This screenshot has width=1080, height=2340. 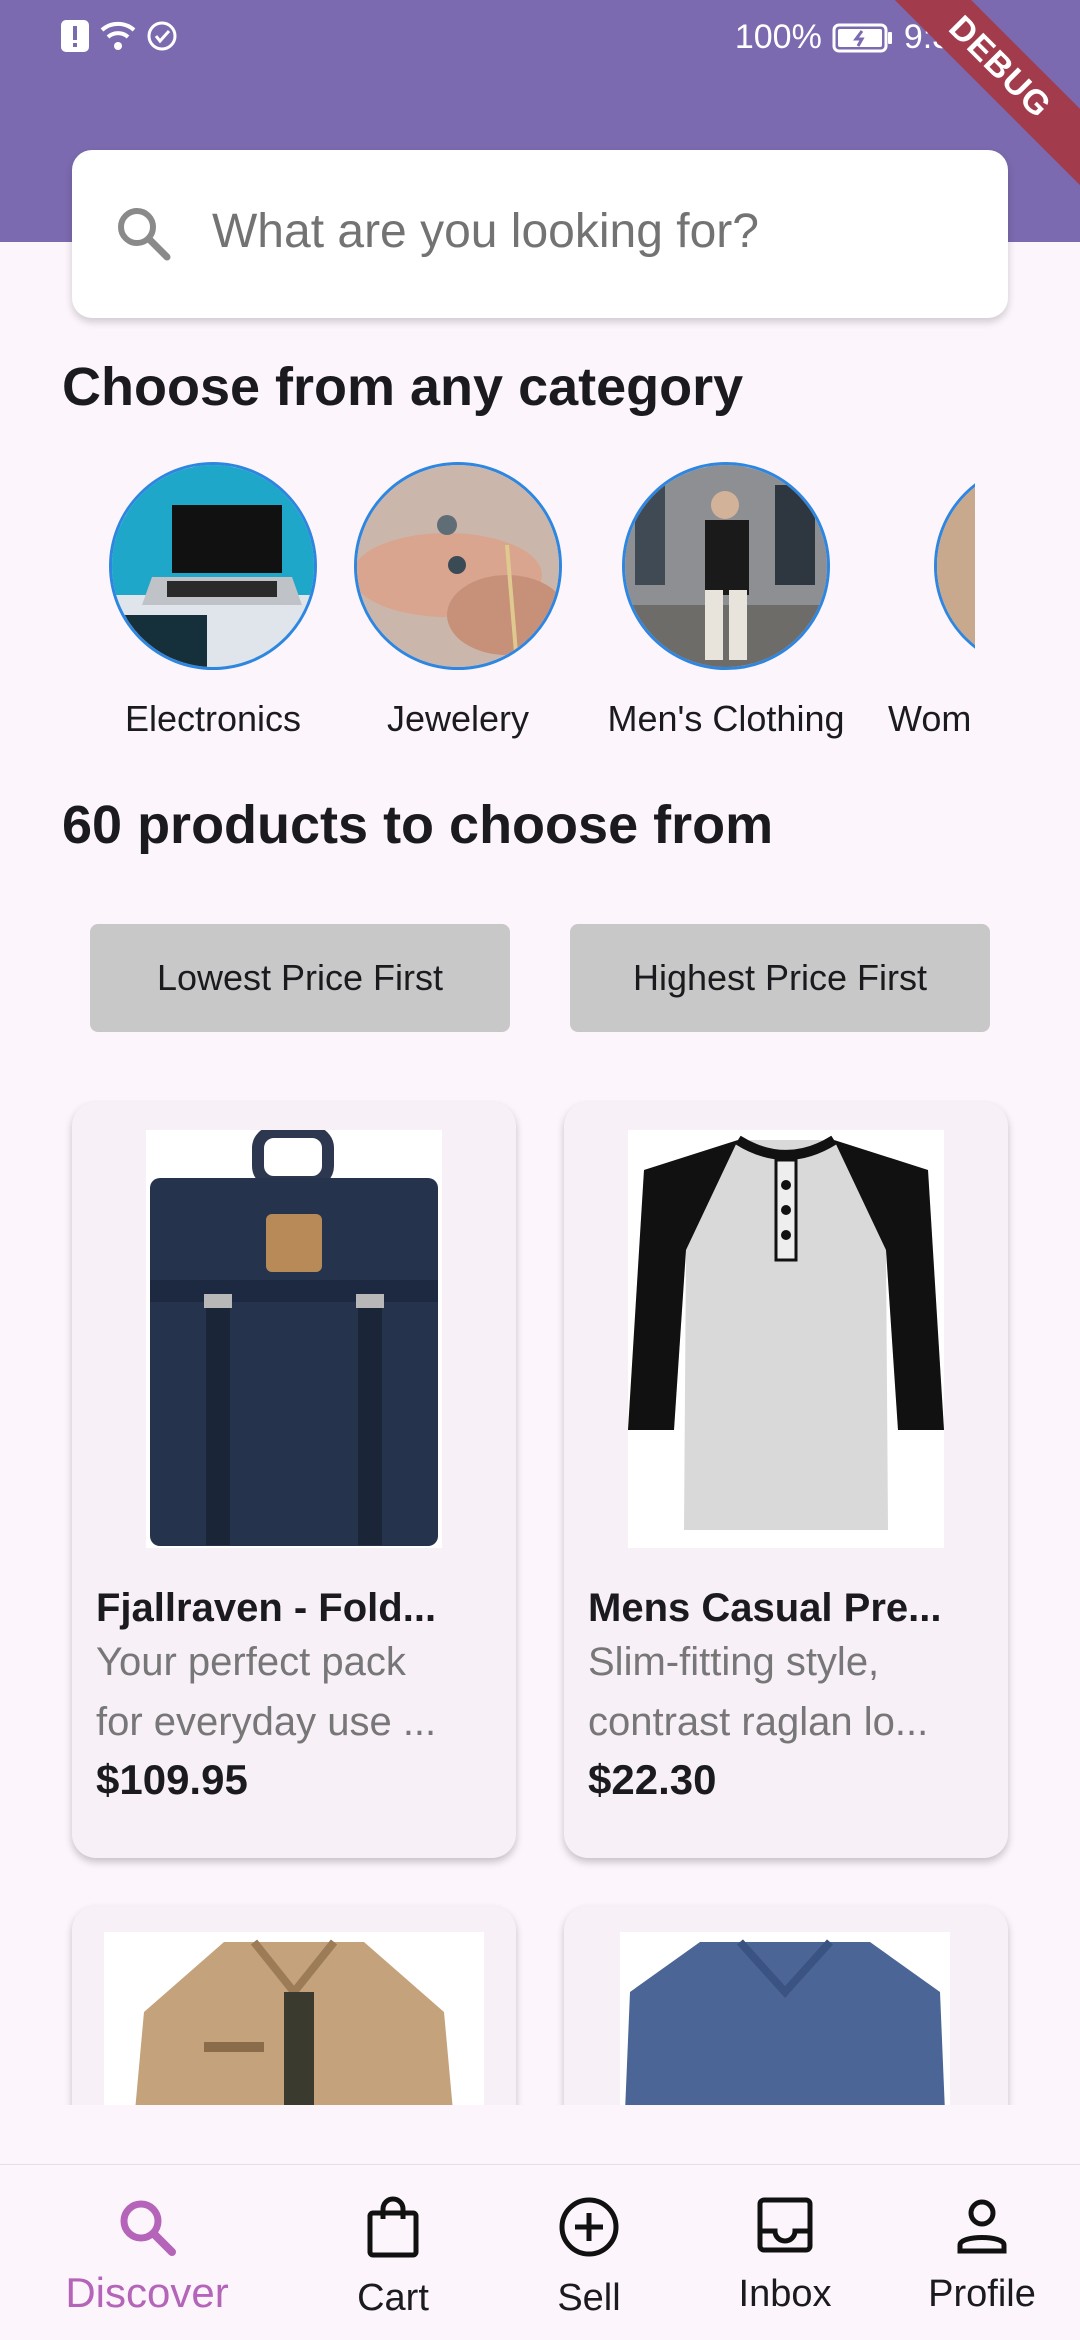 I want to click on category-electronics: Electronics, so click(x=213, y=601).